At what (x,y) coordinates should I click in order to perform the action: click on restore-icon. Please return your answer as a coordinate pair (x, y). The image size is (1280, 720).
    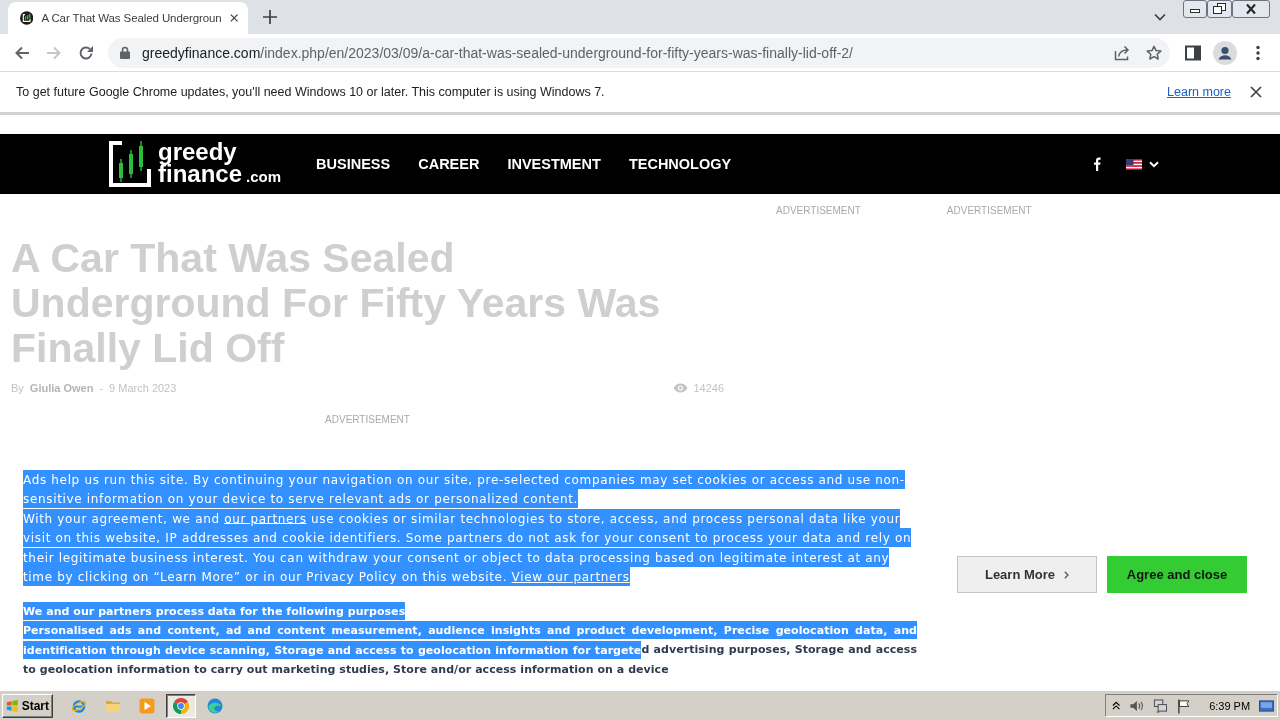
    Looking at the image, I should click on (1219, 9).